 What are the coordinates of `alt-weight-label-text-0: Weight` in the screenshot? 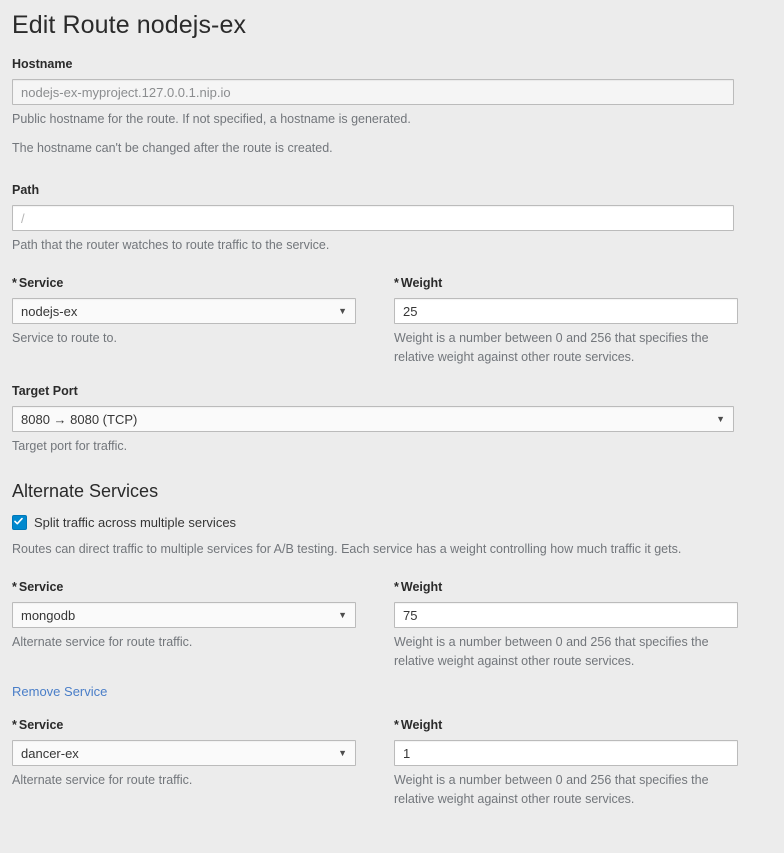 It's located at (421, 587).